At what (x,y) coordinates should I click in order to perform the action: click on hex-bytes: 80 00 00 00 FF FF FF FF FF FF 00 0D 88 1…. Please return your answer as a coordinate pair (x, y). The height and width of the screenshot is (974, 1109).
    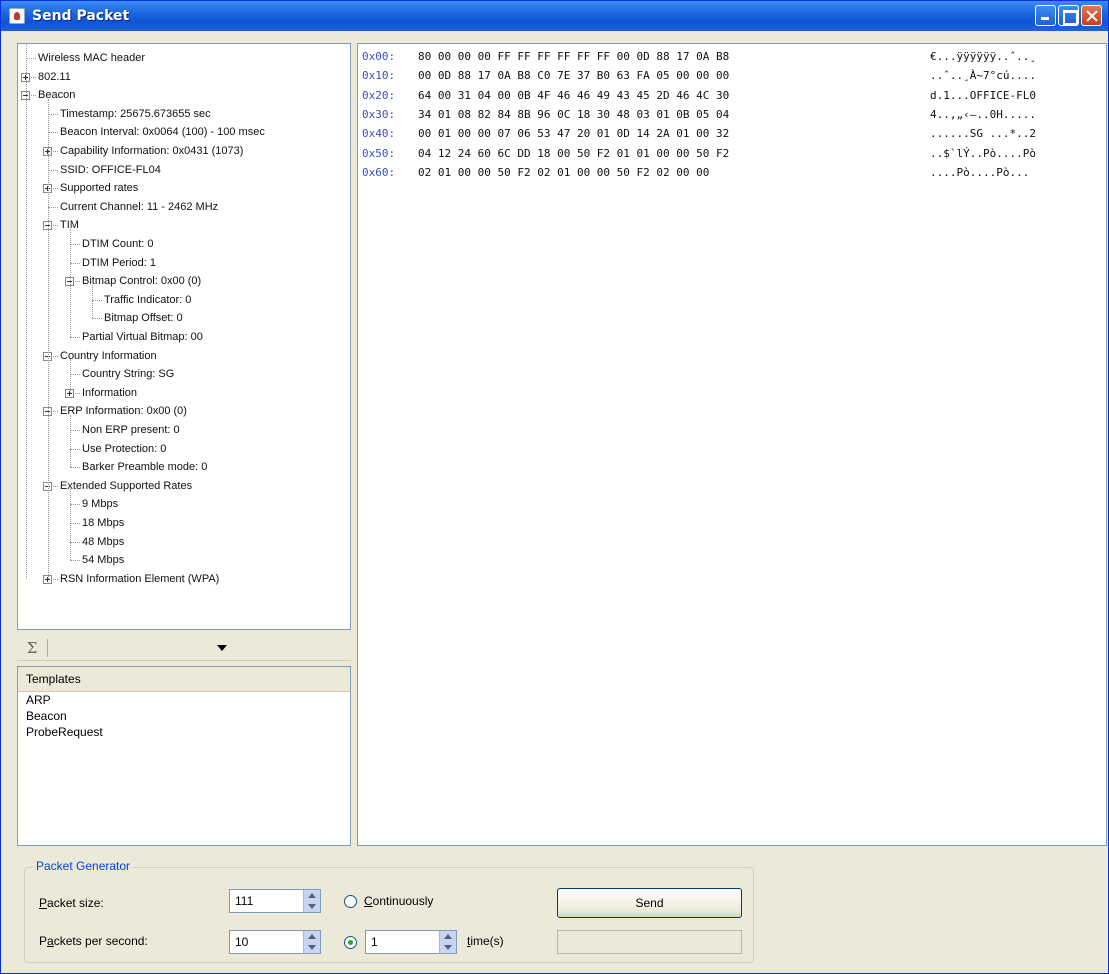
    Looking at the image, I should click on (674, 56).